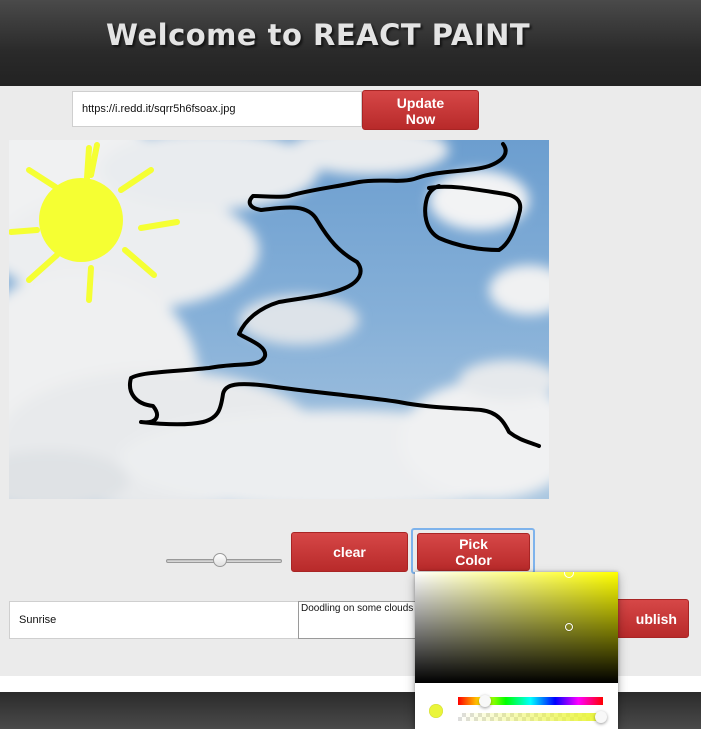  I want to click on publish-button-label: ublish, so click(656, 618).